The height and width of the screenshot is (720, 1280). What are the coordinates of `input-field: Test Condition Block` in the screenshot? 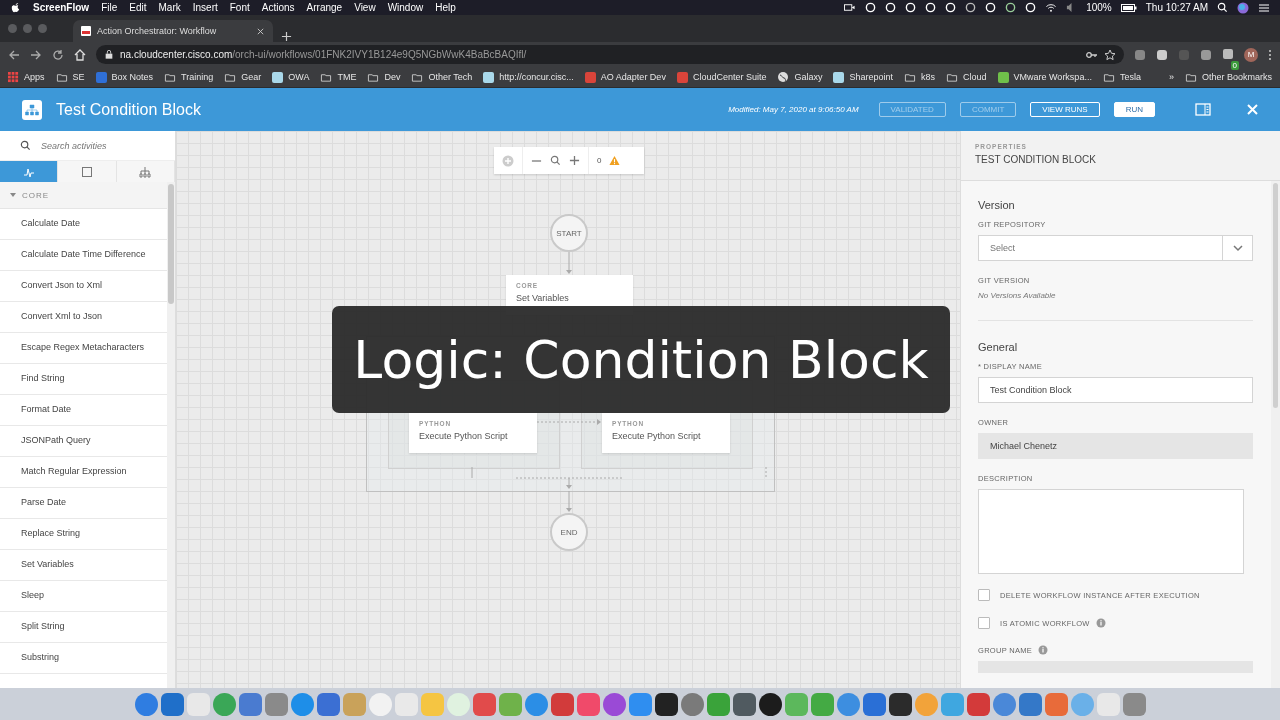 It's located at (1115, 390).